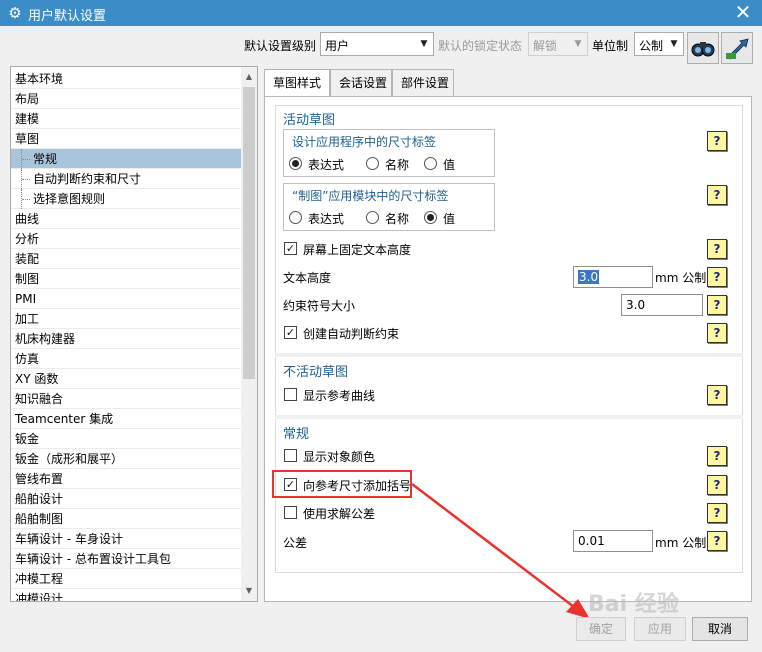  Describe the element at coordinates (295, 163) in the screenshot. I see `app-dim-expression-radio` at that location.